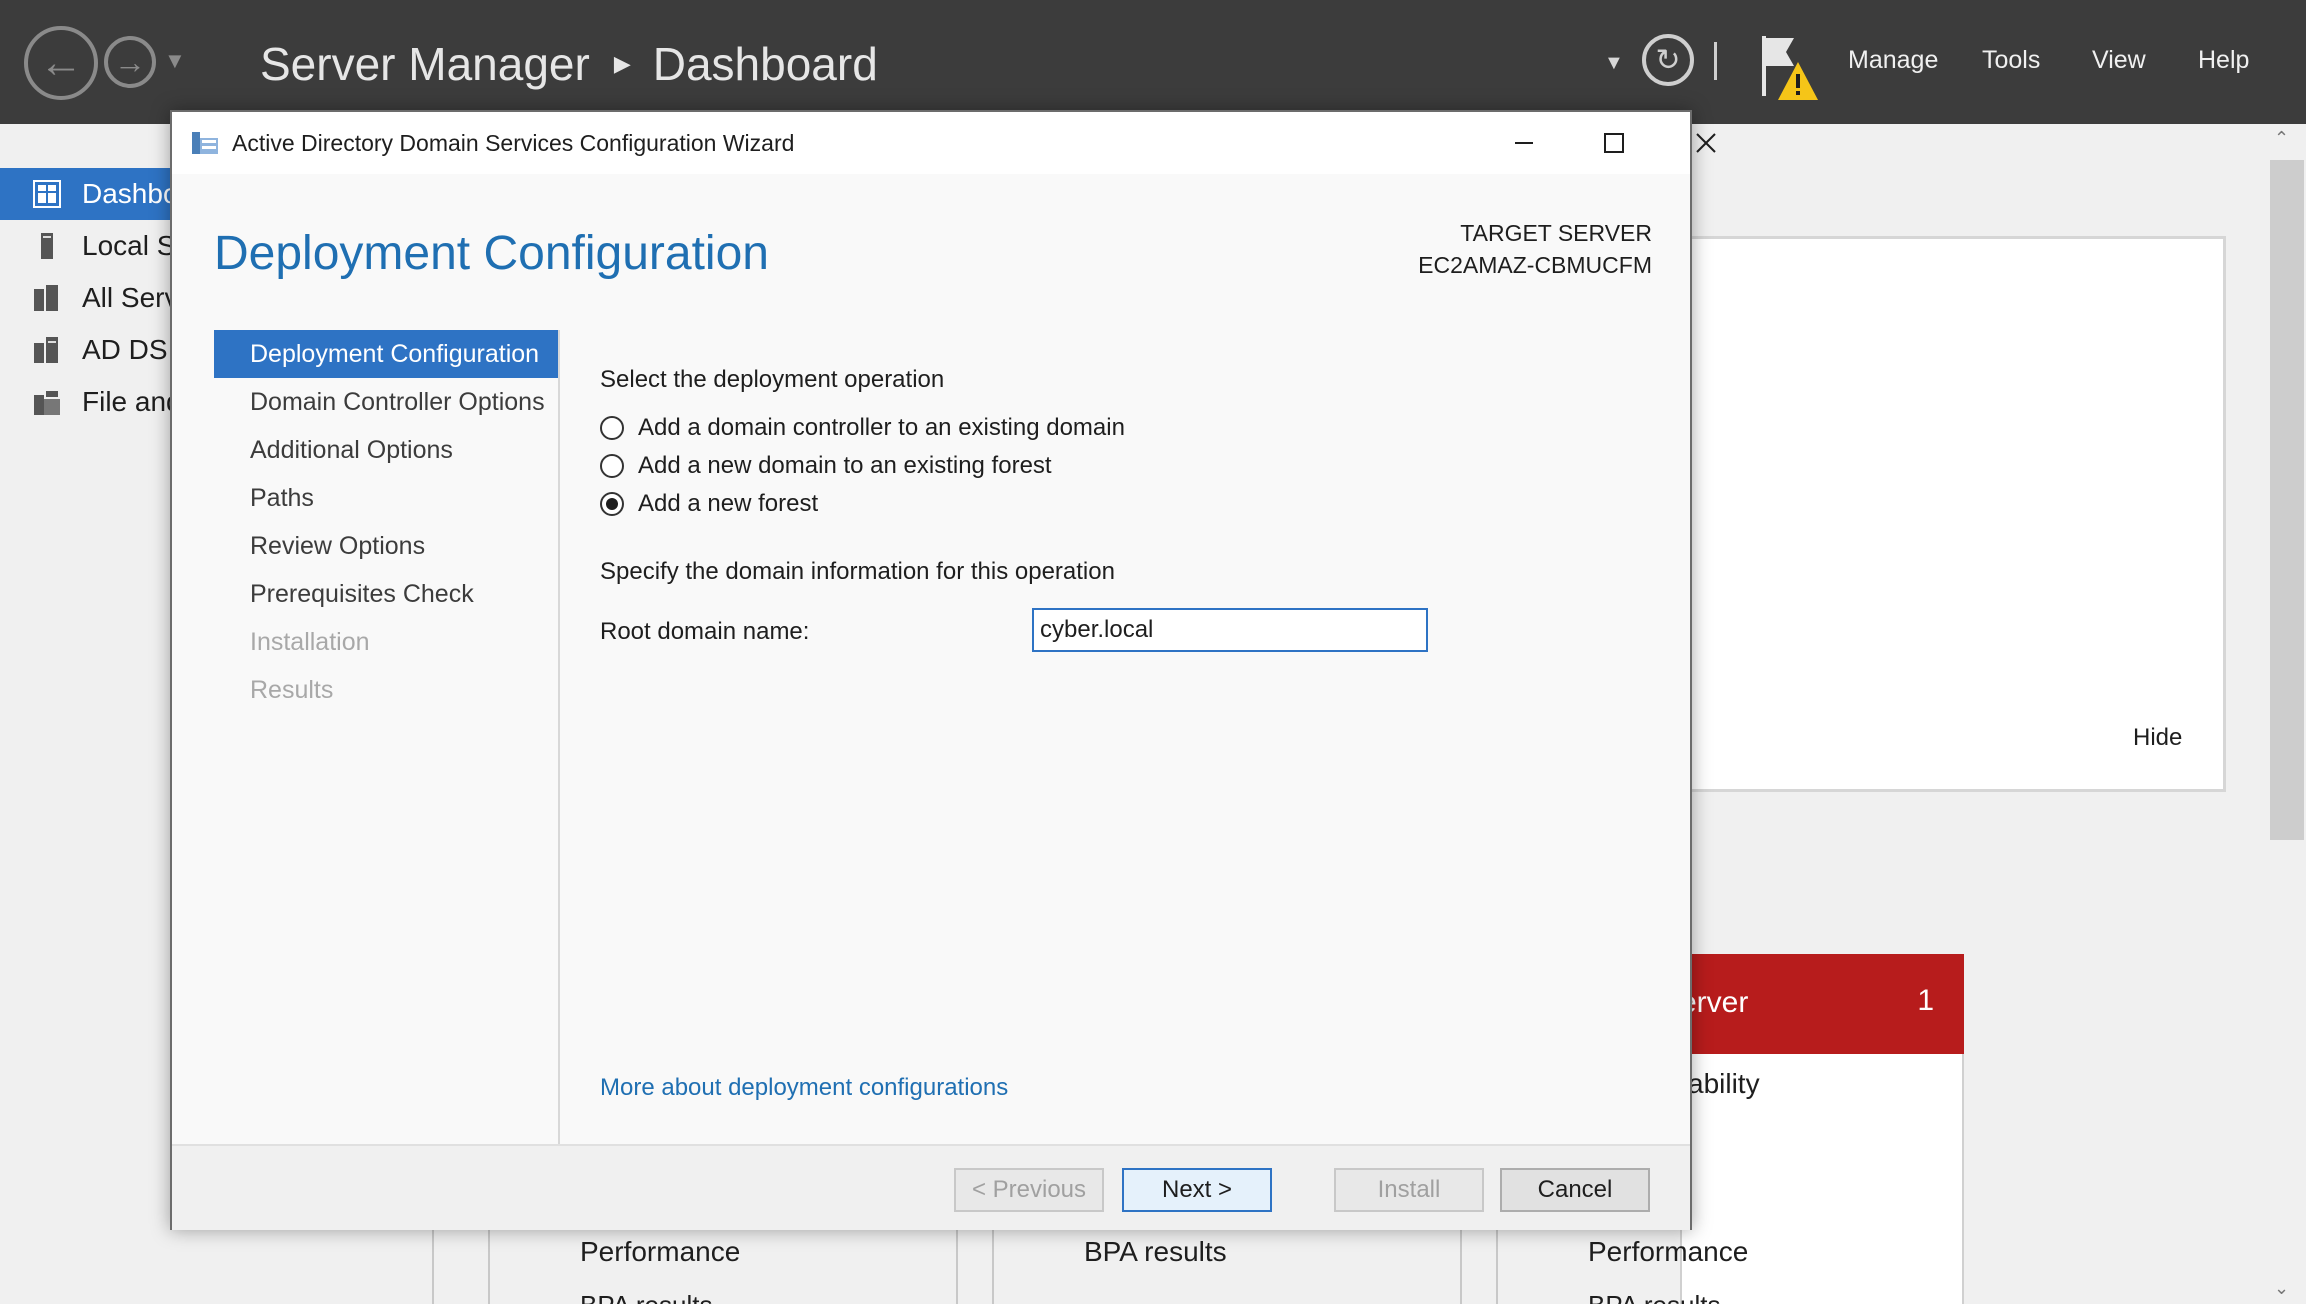  What do you see at coordinates (2157, 738) in the screenshot?
I see `hide-link: Hide` at bounding box center [2157, 738].